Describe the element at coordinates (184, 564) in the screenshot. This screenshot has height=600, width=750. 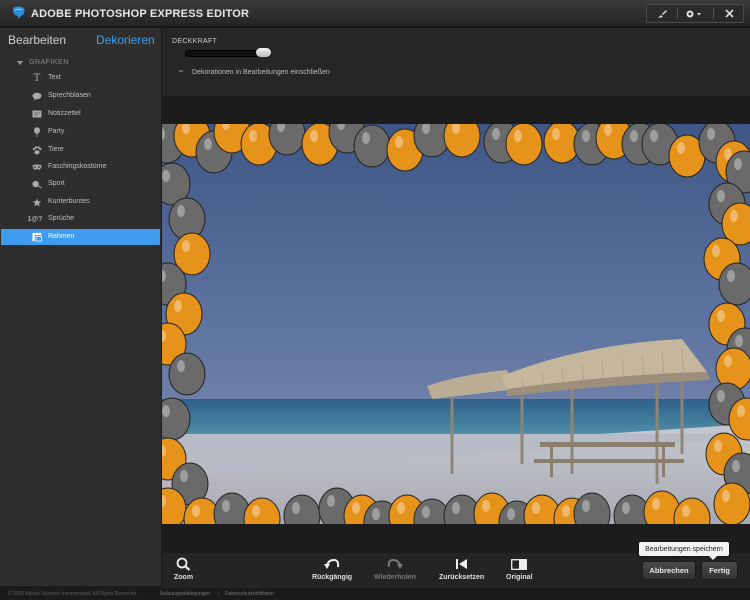
I see `magnifier-icon` at that location.